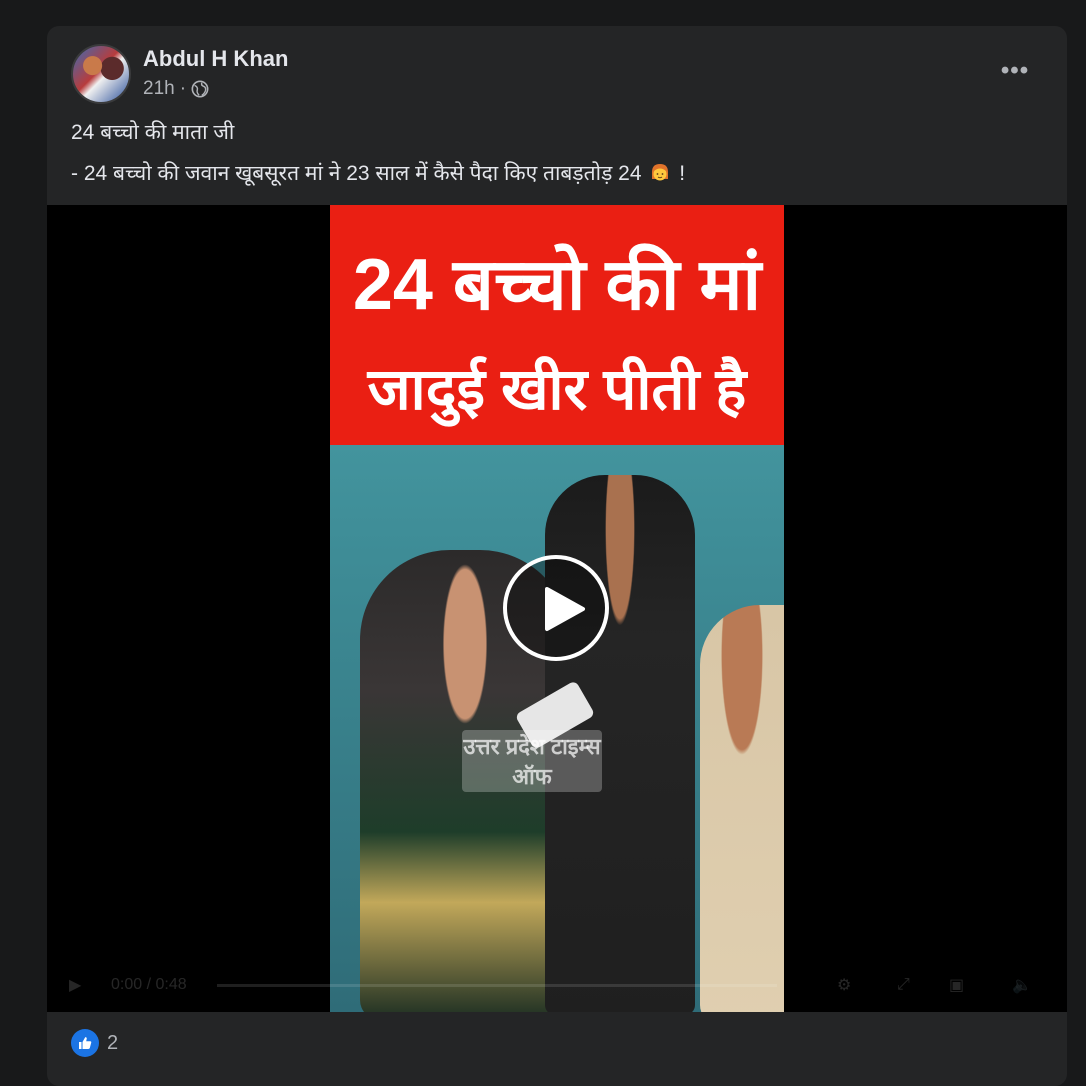  What do you see at coordinates (215, 59) in the screenshot?
I see `author-name: Abdul H Khan` at bounding box center [215, 59].